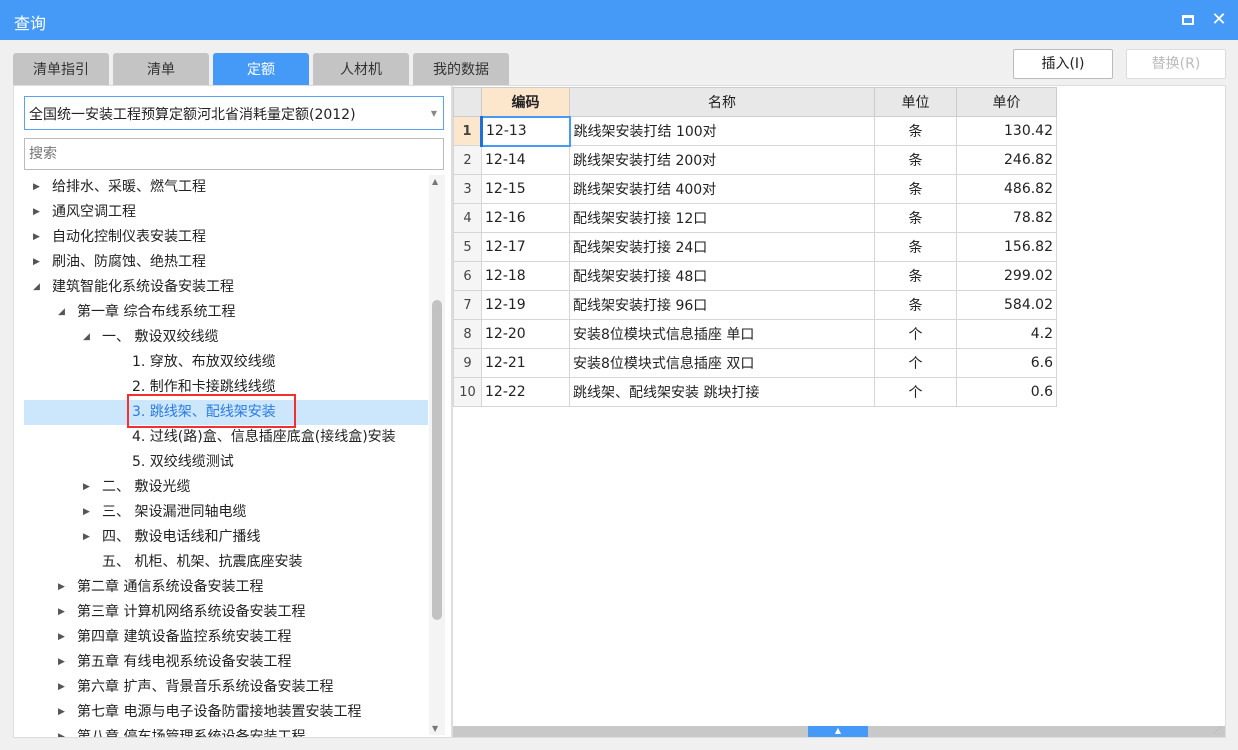 The height and width of the screenshot is (750, 1238). I want to click on row-number: 8, so click(467, 334).